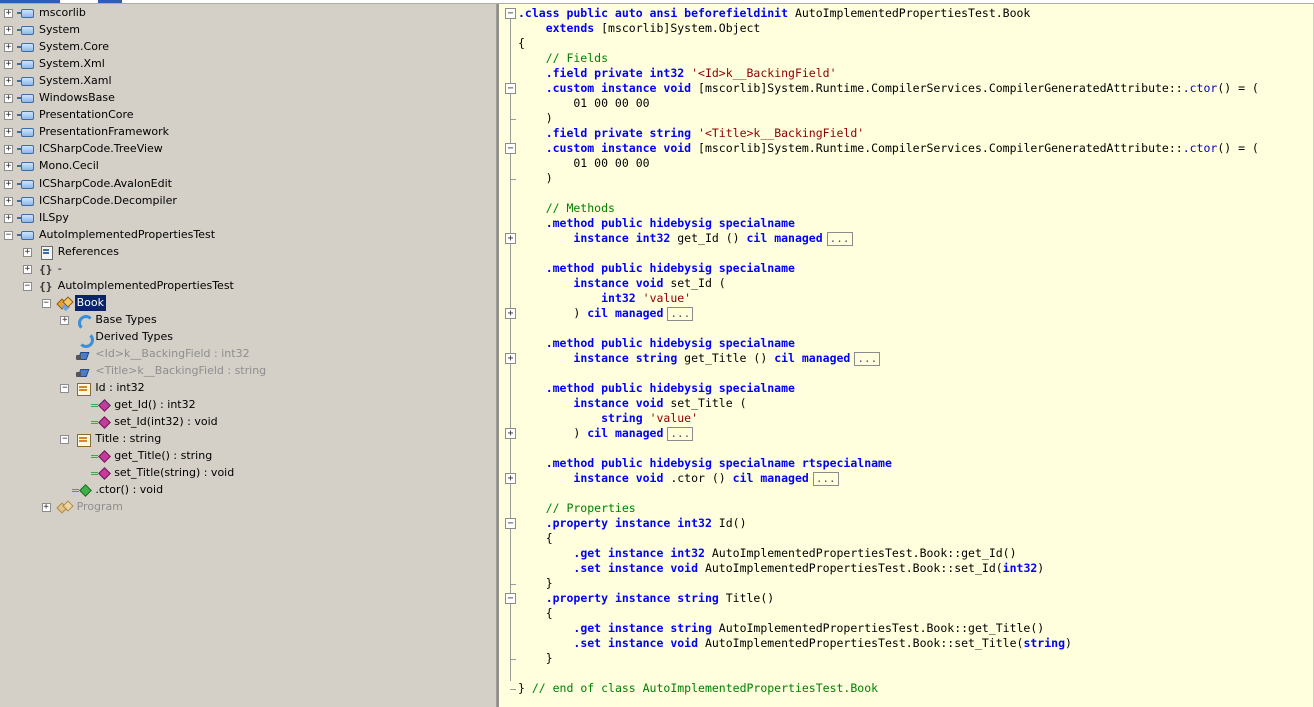 This screenshot has width=1314, height=707. What do you see at coordinates (621, 283) in the screenshot?
I see `code-line: instance void set_Id (` at bounding box center [621, 283].